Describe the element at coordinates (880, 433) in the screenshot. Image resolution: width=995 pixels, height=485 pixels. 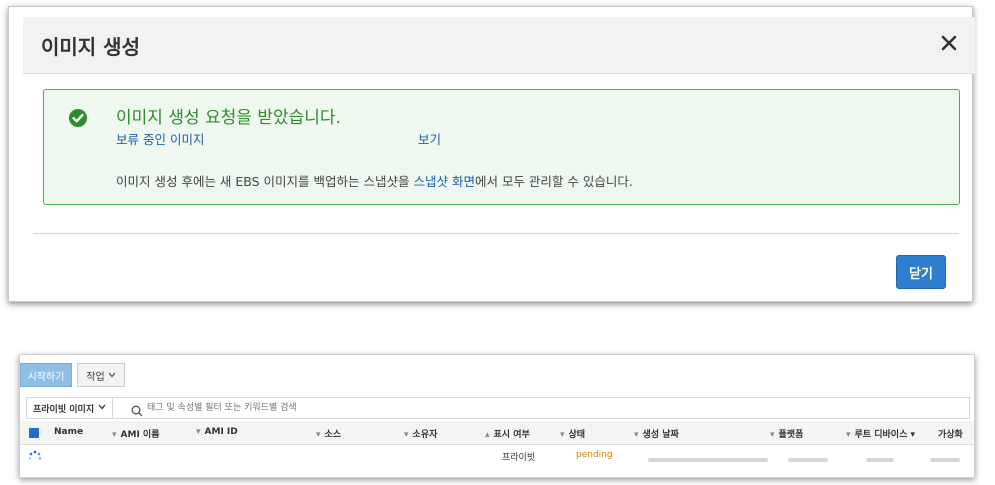
I see `col-root-device: ▾ 루트 디바이스 ▾` at that location.